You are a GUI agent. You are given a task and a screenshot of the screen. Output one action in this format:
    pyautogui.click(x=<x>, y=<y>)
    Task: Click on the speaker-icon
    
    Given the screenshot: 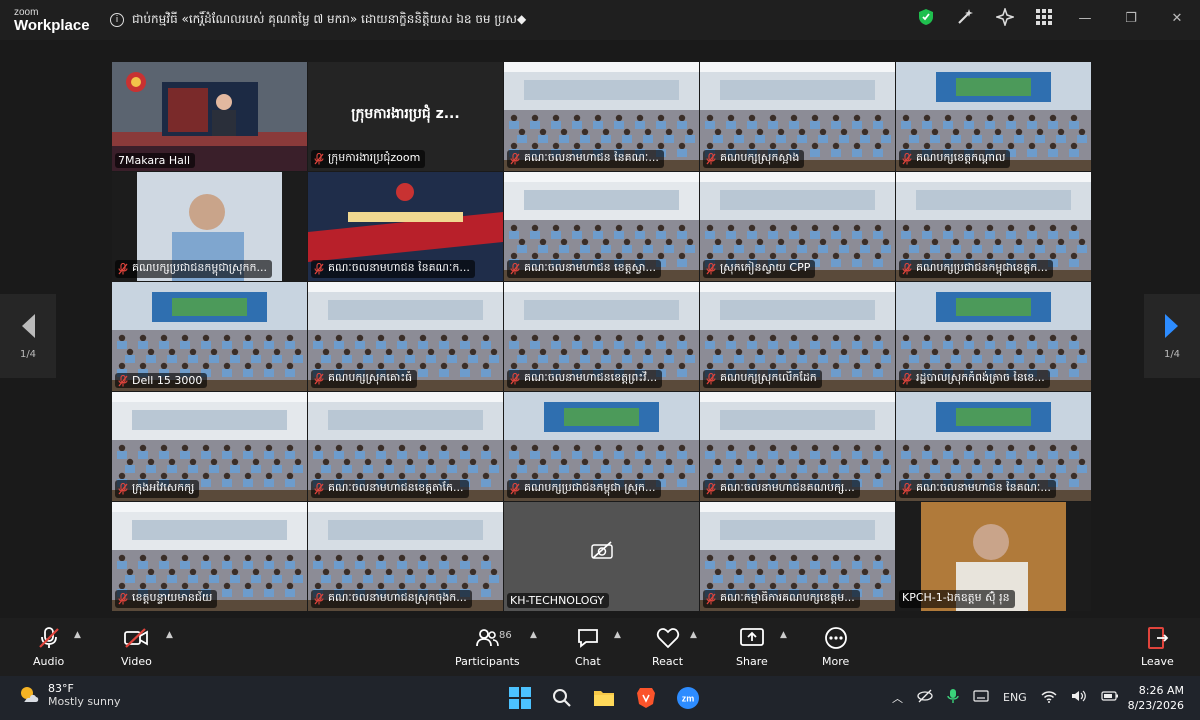 What is the action you would take?
    pyautogui.click(x=1079, y=697)
    